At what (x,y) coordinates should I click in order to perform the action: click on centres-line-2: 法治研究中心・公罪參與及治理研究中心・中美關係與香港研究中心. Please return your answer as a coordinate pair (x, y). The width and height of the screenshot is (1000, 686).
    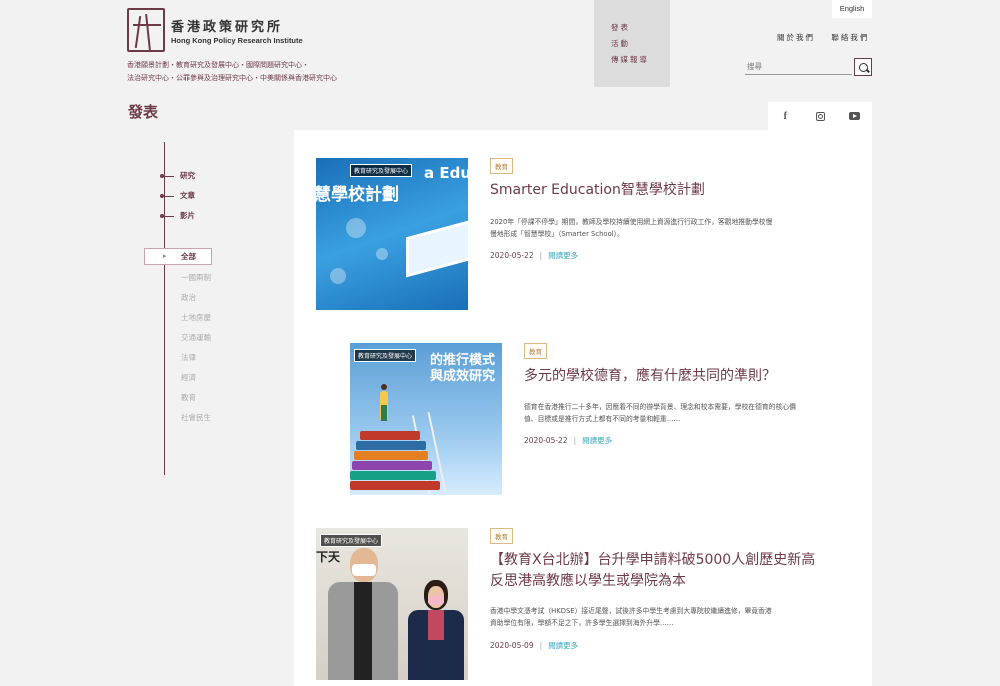
    Looking at the image, I should click on (247, 78).